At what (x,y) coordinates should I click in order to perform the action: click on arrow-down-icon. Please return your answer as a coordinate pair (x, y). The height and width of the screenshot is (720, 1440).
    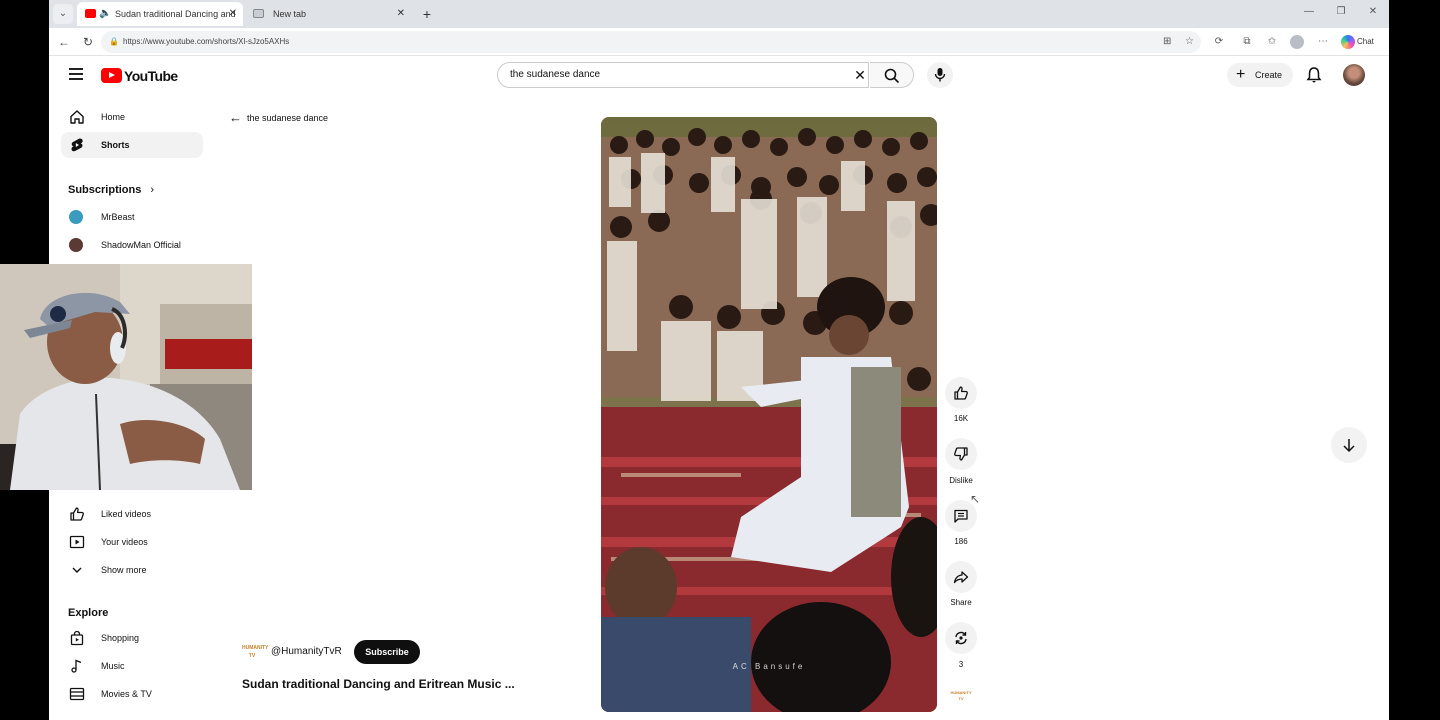
    Looking at the image, I should click on (1349, 446).